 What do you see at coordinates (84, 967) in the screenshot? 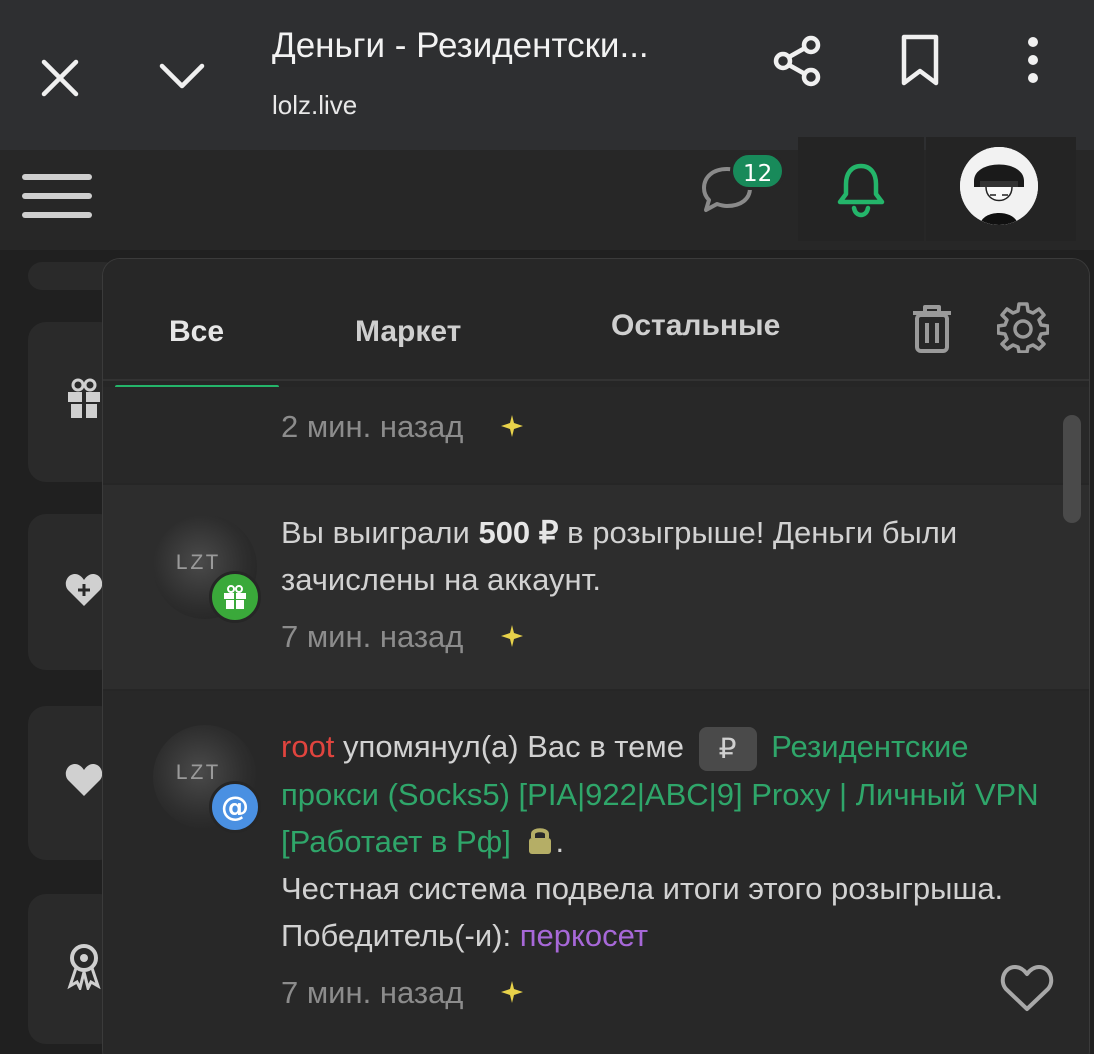
I see `award-ribbon-icon` at bounding box center [84, 967].